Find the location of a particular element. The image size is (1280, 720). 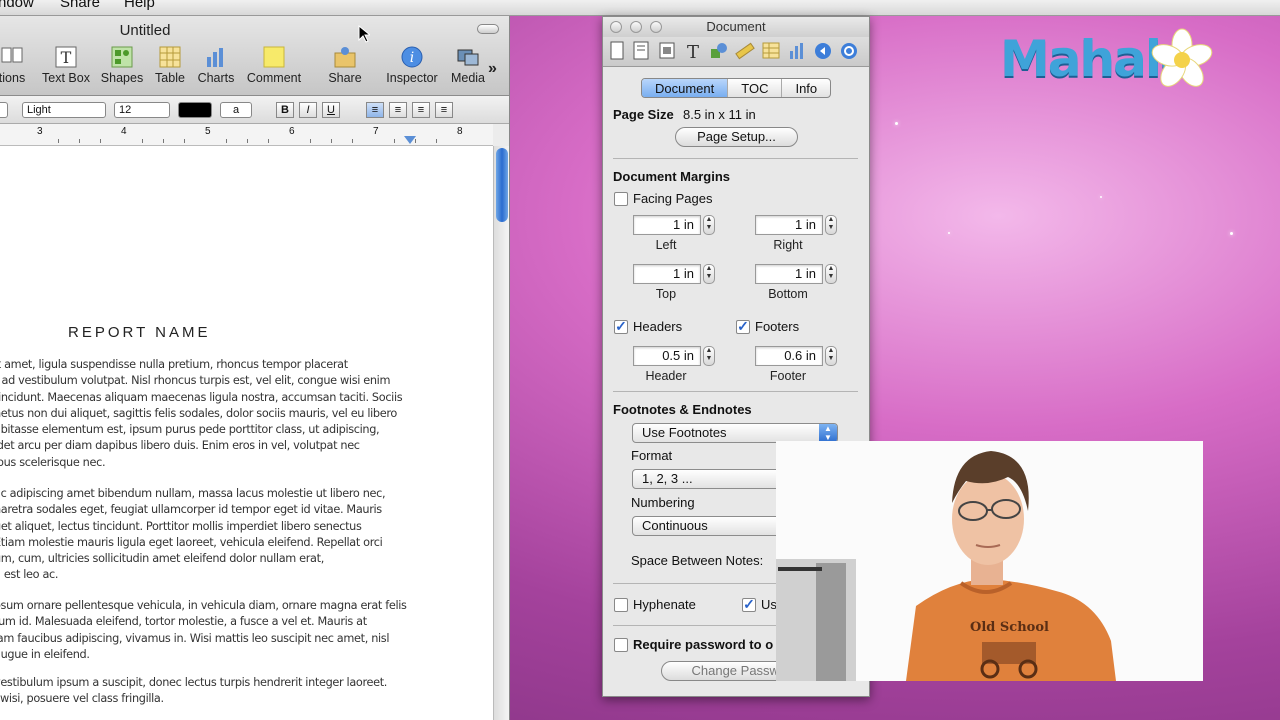

space-between-notes-label: Space Between Notes: is located at coordinates (697, 560).